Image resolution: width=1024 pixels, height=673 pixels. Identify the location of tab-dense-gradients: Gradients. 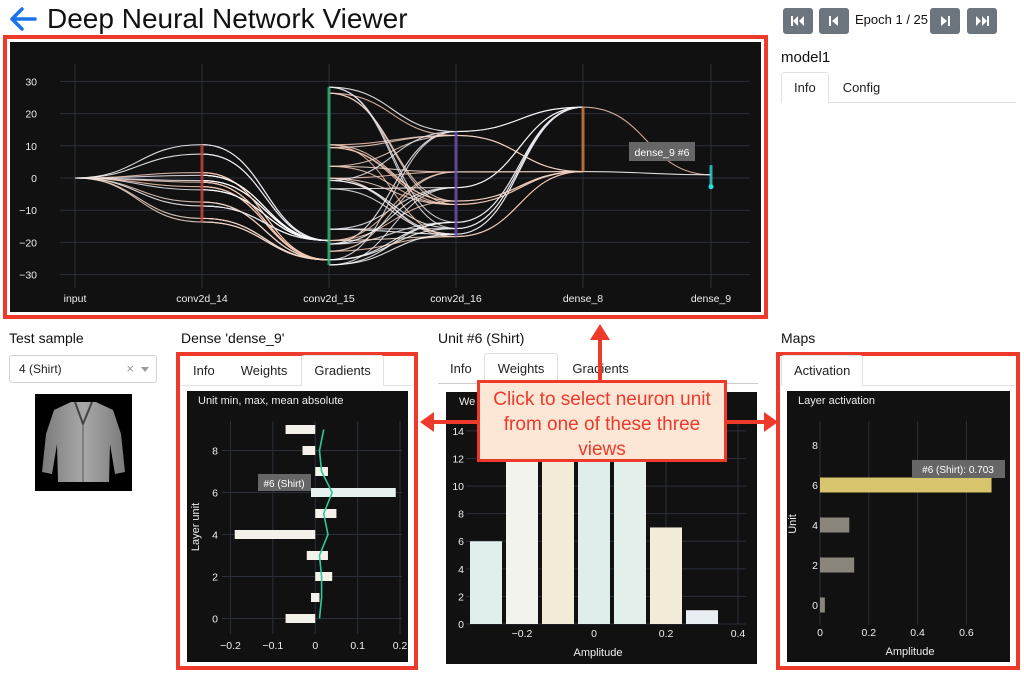
(342, 370).